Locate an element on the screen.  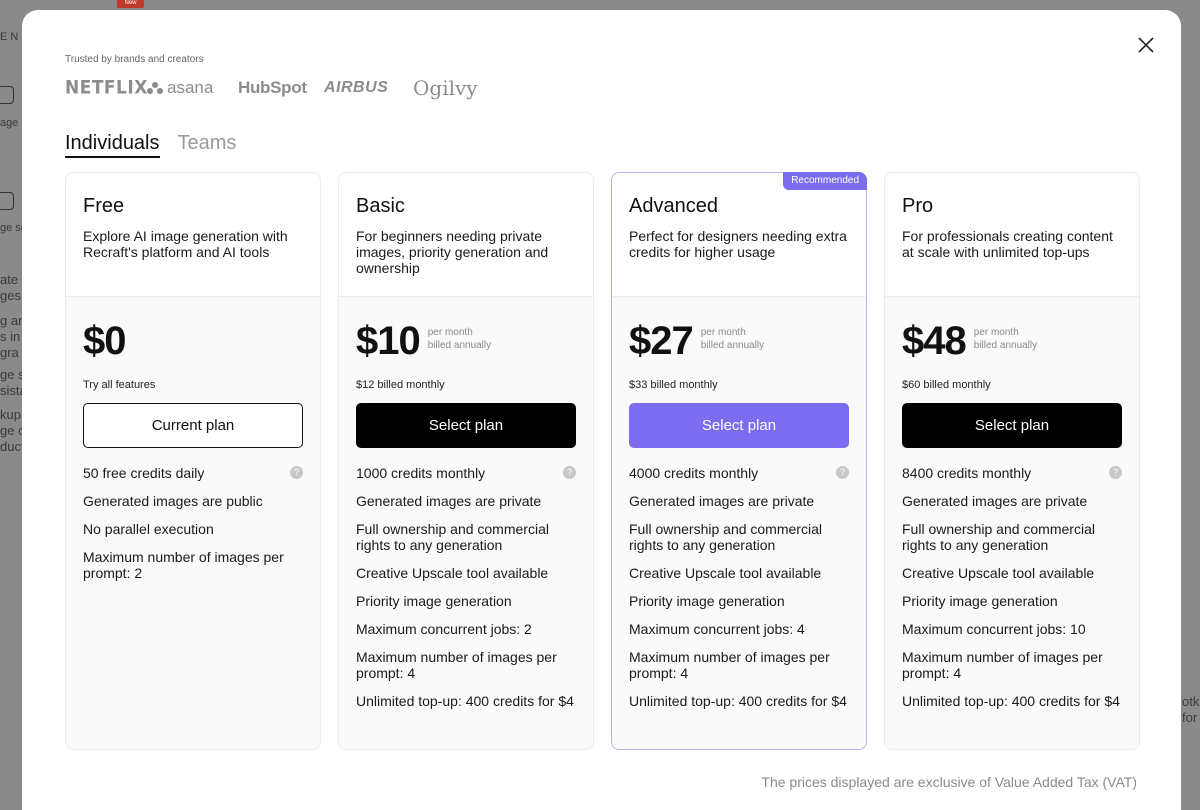
bg-text: ges is located at coordinates (10, 295).